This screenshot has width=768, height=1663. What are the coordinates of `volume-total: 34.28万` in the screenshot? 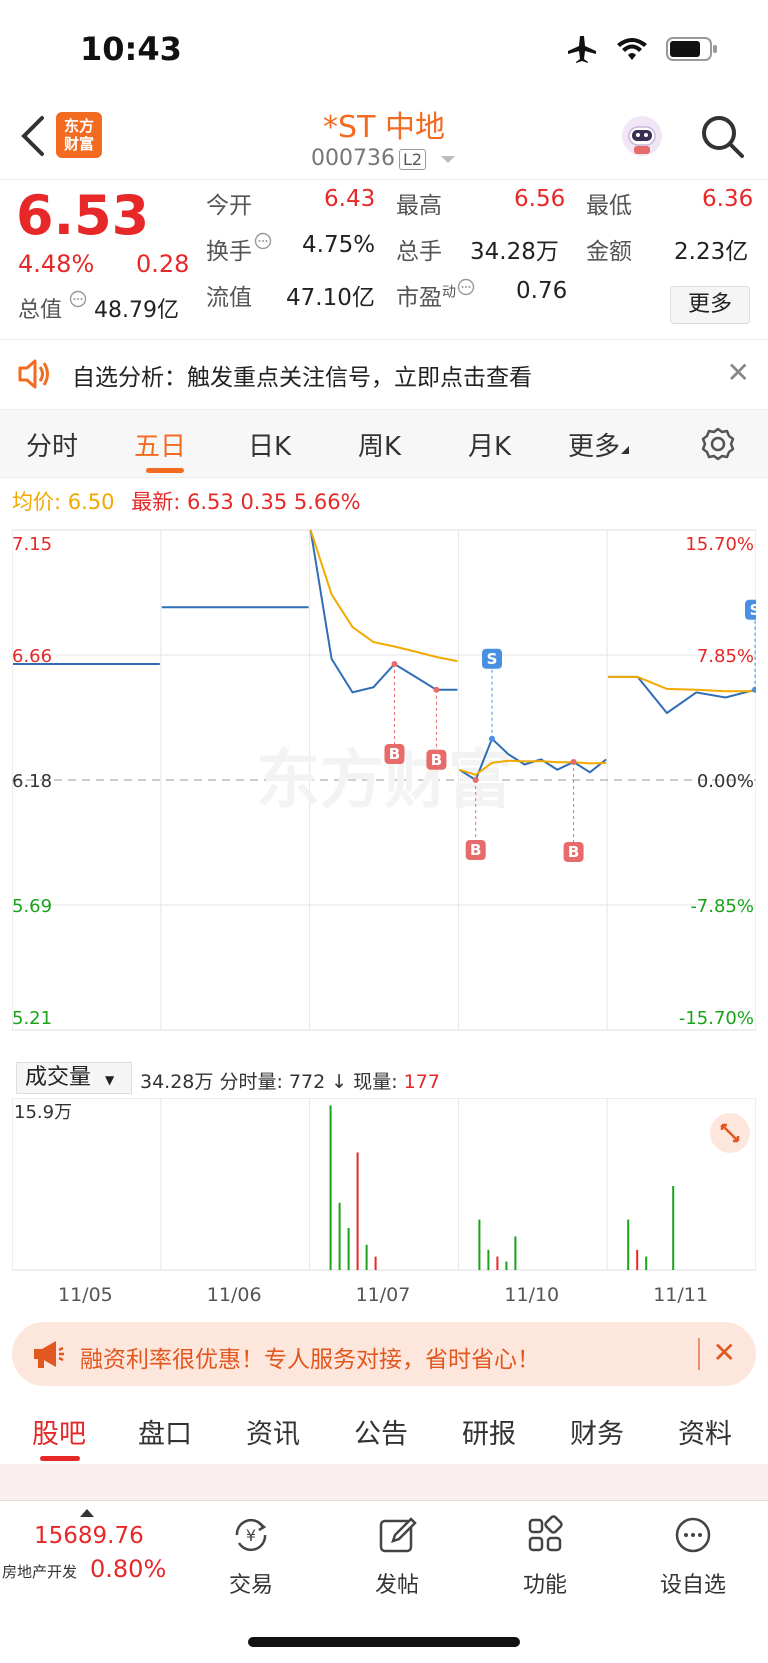 It's located at (177, 1082).